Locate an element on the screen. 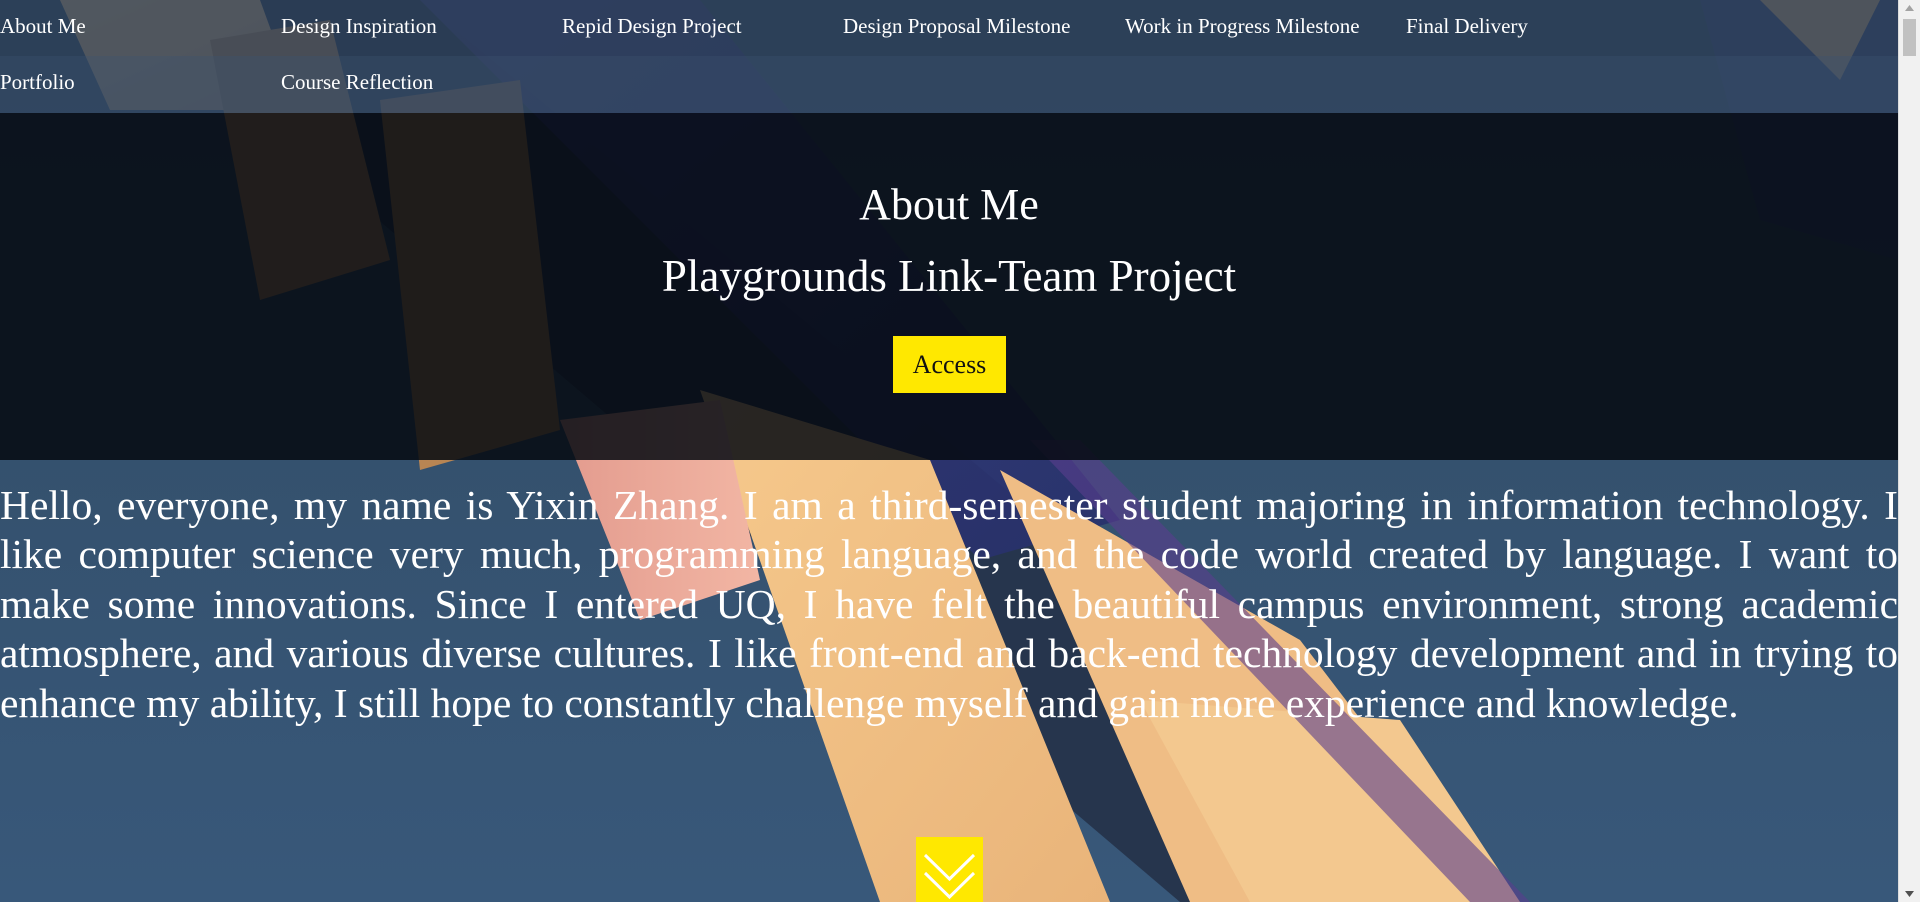  scroll-down-arrow is located at coordinates (1909, 893).